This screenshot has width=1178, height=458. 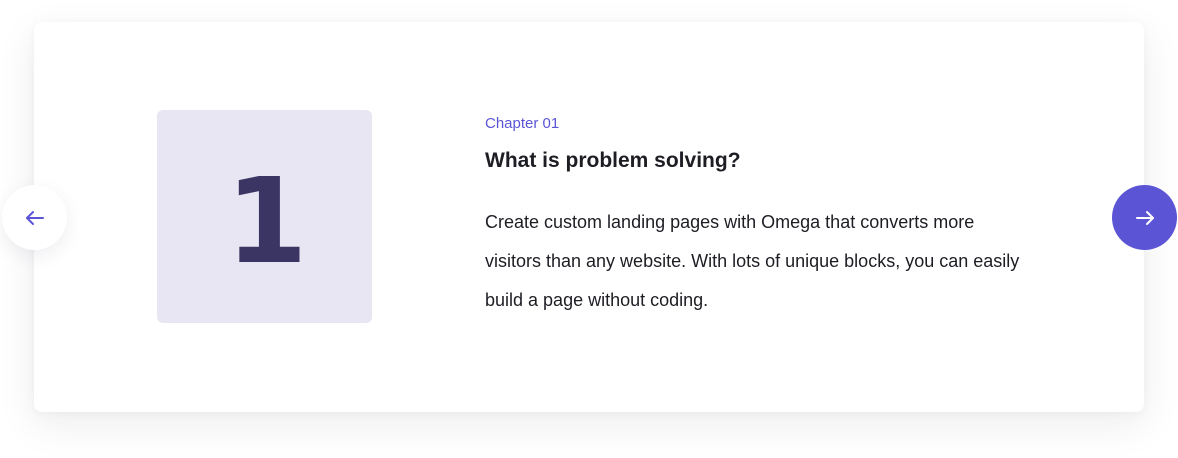 I want to click on chapter-number: 1, so click(x=266, y=220).